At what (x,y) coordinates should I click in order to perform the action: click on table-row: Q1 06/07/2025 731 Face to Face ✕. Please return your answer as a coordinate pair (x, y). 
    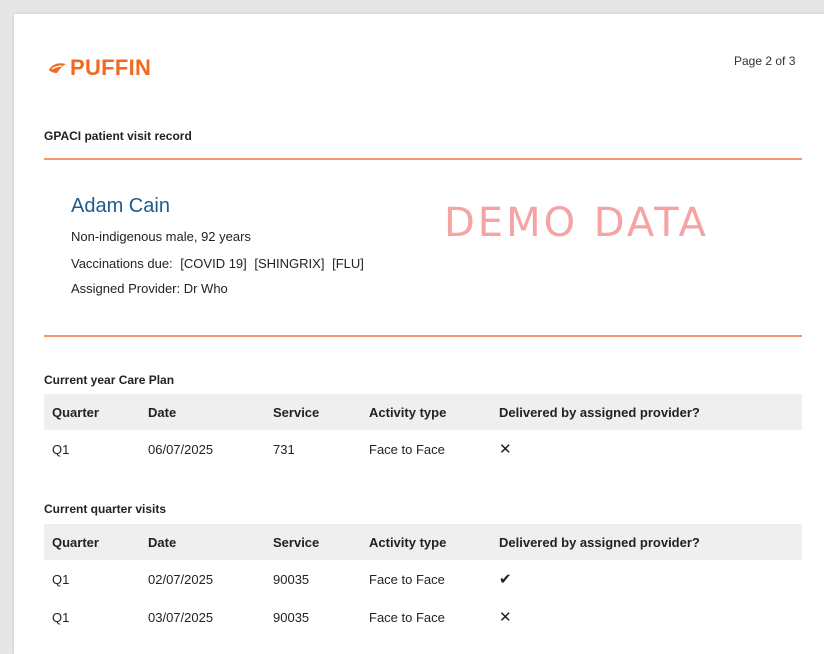
    Looking at the image, I should click on (423, 449).